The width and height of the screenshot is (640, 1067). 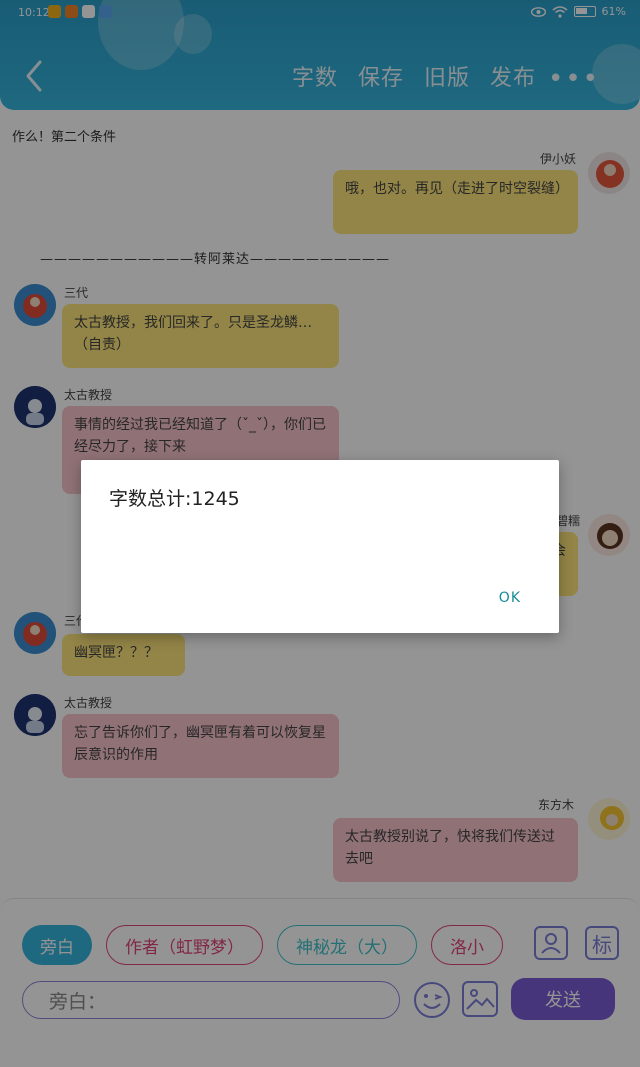 I want to click on dialog-message: 字数总计:1245, so click(x=174, y=499).